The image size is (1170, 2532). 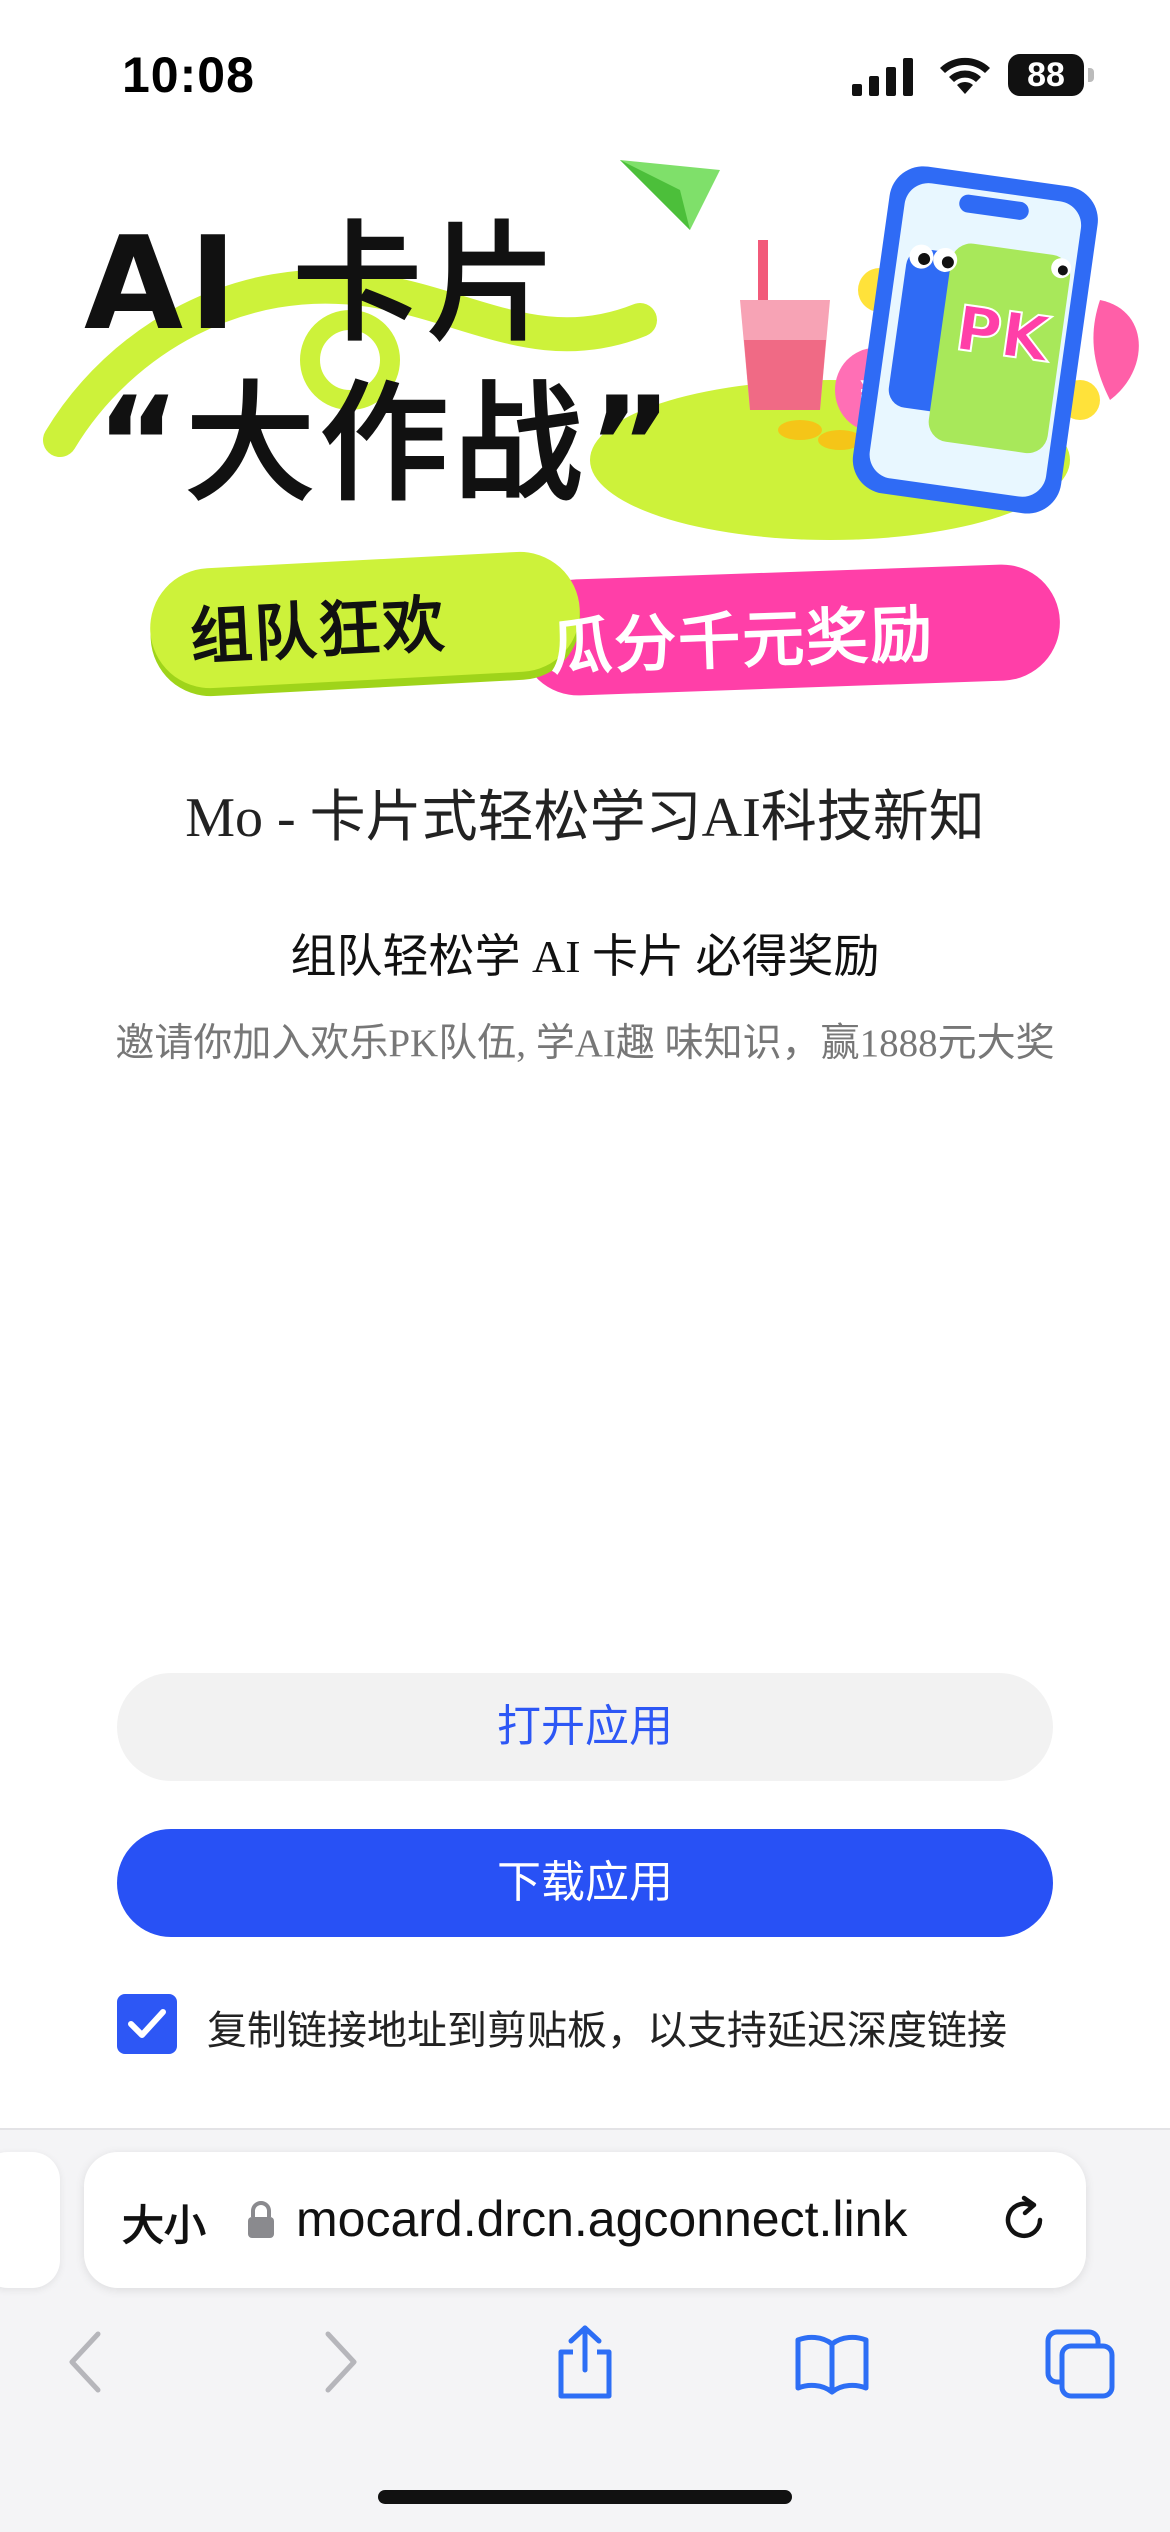 I want to click on invite-subtitle: 组队轻松学 AI 卡片 必得奖励, so click(x=585, y=956).